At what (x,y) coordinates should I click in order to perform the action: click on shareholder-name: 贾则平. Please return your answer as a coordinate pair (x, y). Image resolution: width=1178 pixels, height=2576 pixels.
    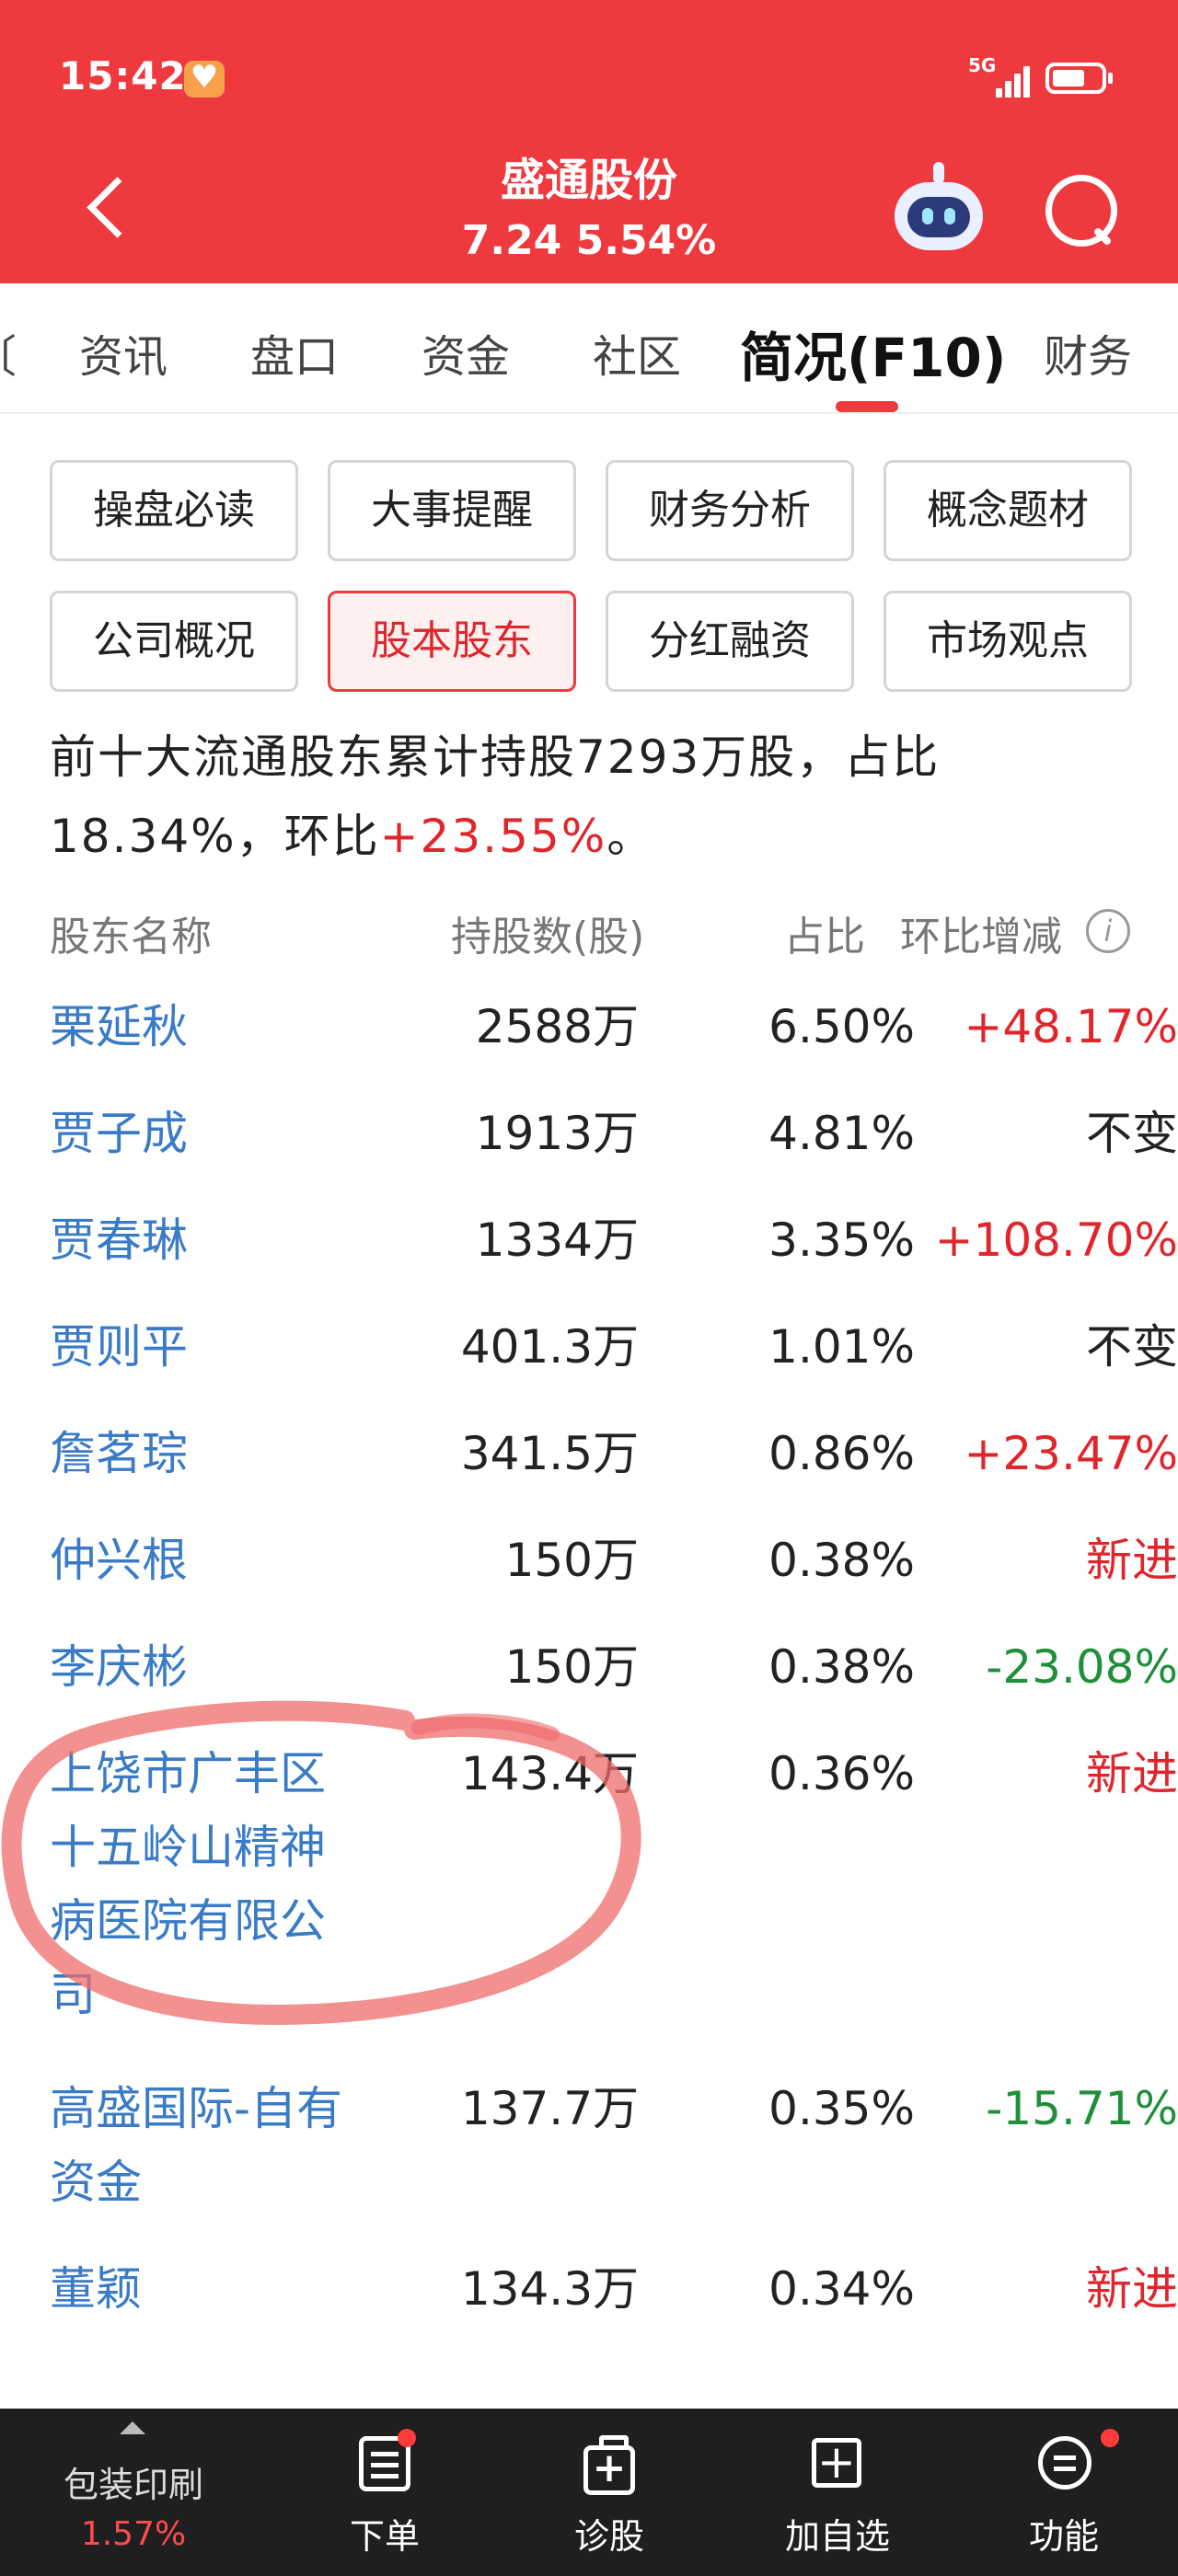
    Looking at the image, I should click on (206, 1347).